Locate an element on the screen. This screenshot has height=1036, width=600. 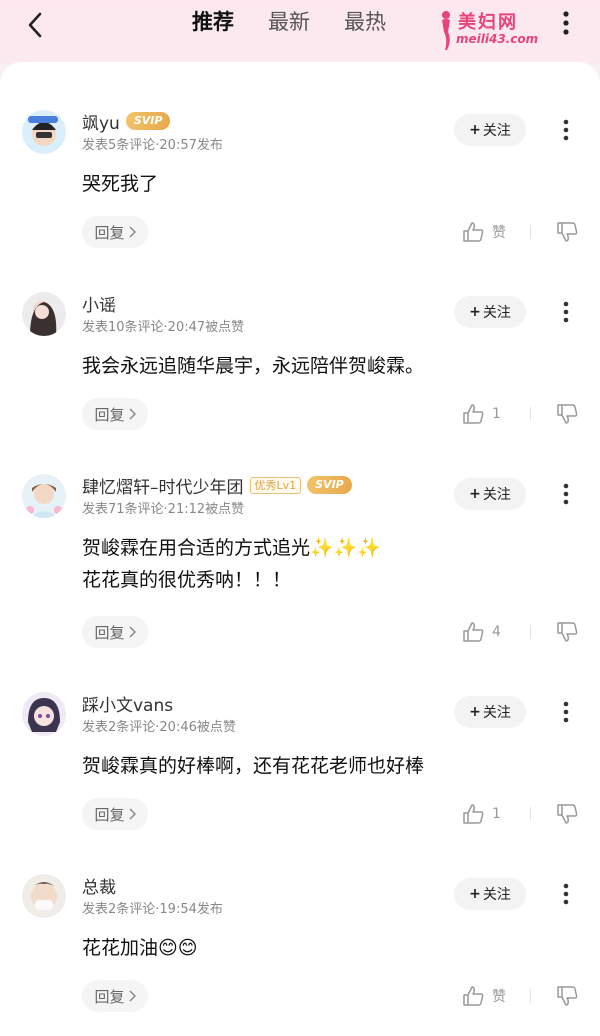
comment-text: 花花加油😊😊 is located at coordinates (322, 948).